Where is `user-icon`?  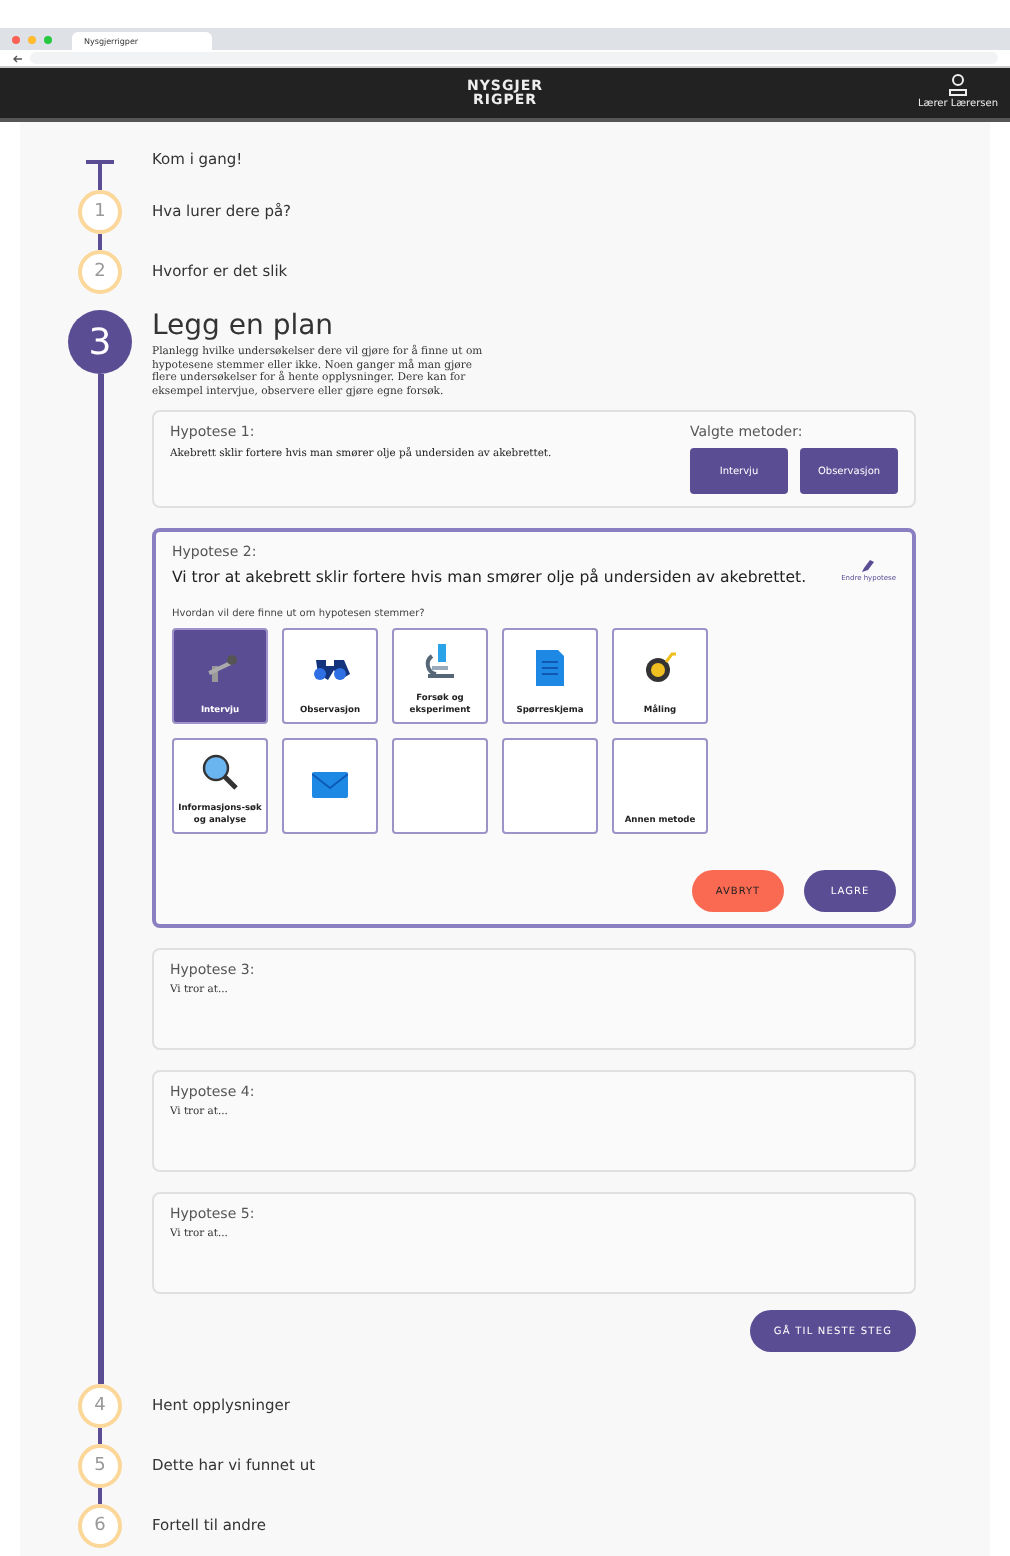 user-icon is located at coordinates (958, 85).